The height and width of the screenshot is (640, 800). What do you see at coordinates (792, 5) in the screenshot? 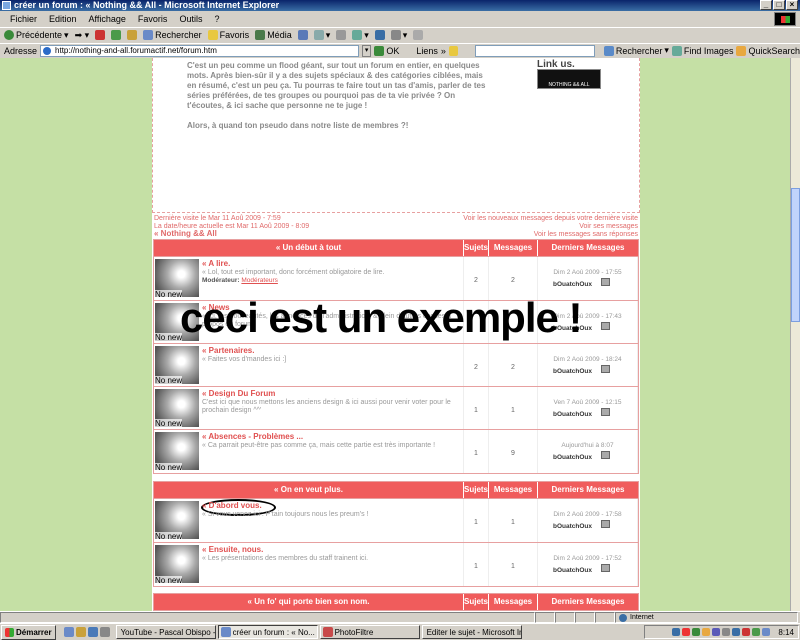
I see `close-button: ×` at bounding box center [792, 5].